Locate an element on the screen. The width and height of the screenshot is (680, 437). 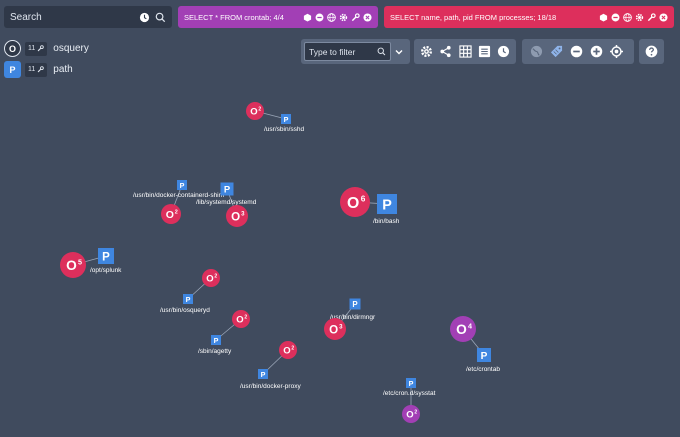
node-label: /etc/crontab is located at coordinates (483, 369).